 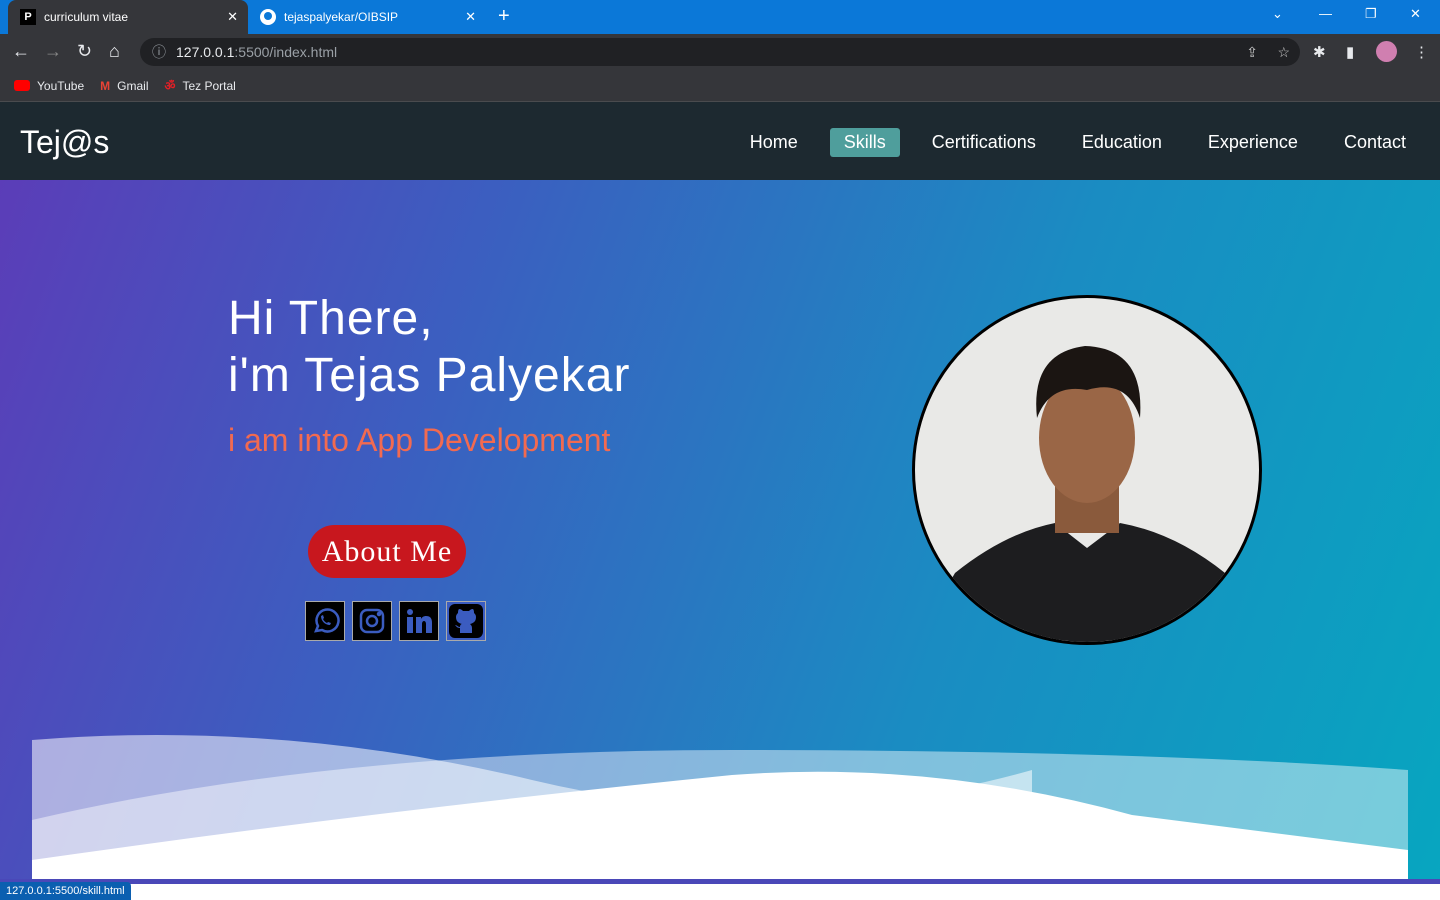 I want to click on whatsapp-icon, so click(x=325, y=621).